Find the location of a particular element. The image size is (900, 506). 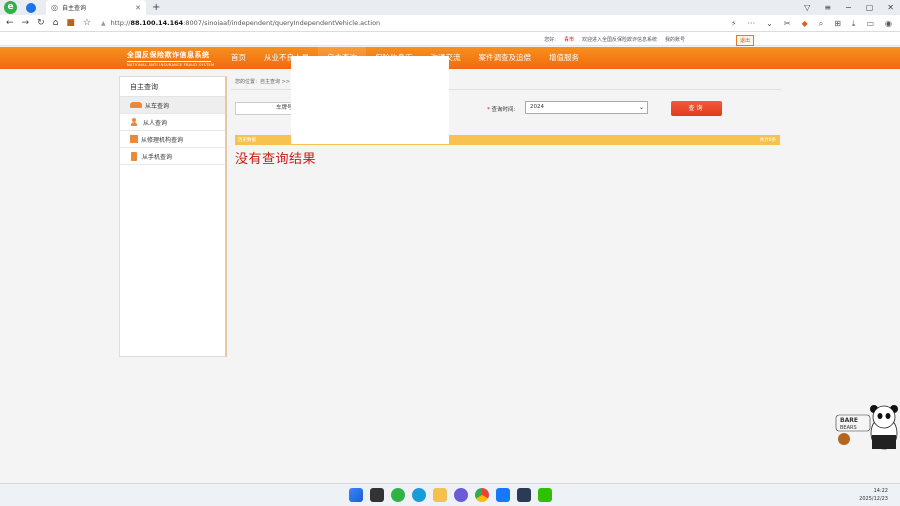

window-controls: ▽ ≡ − ▢ ✕ is located at coordinates (849, 7).